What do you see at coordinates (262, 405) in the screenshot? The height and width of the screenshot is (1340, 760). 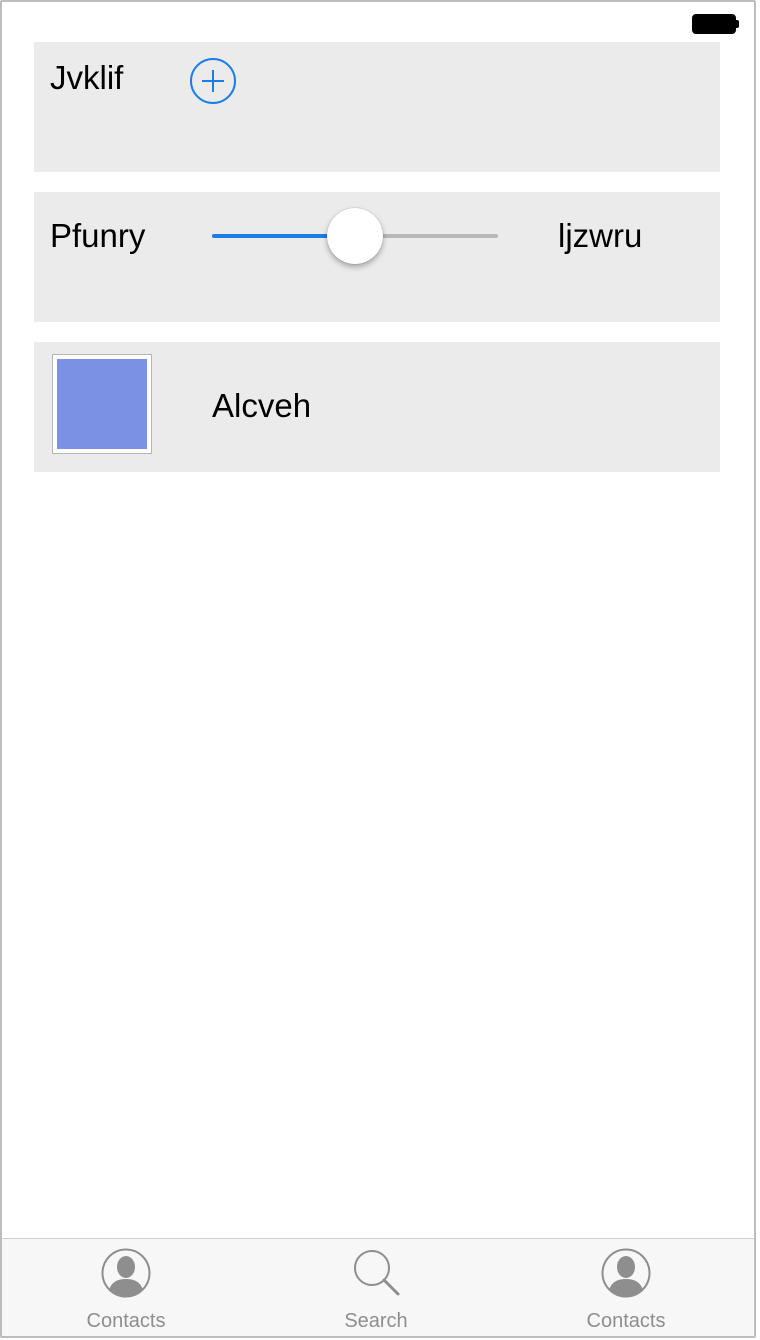 I see `card-color-label: Alcveh` at bounding box center [262, 405].